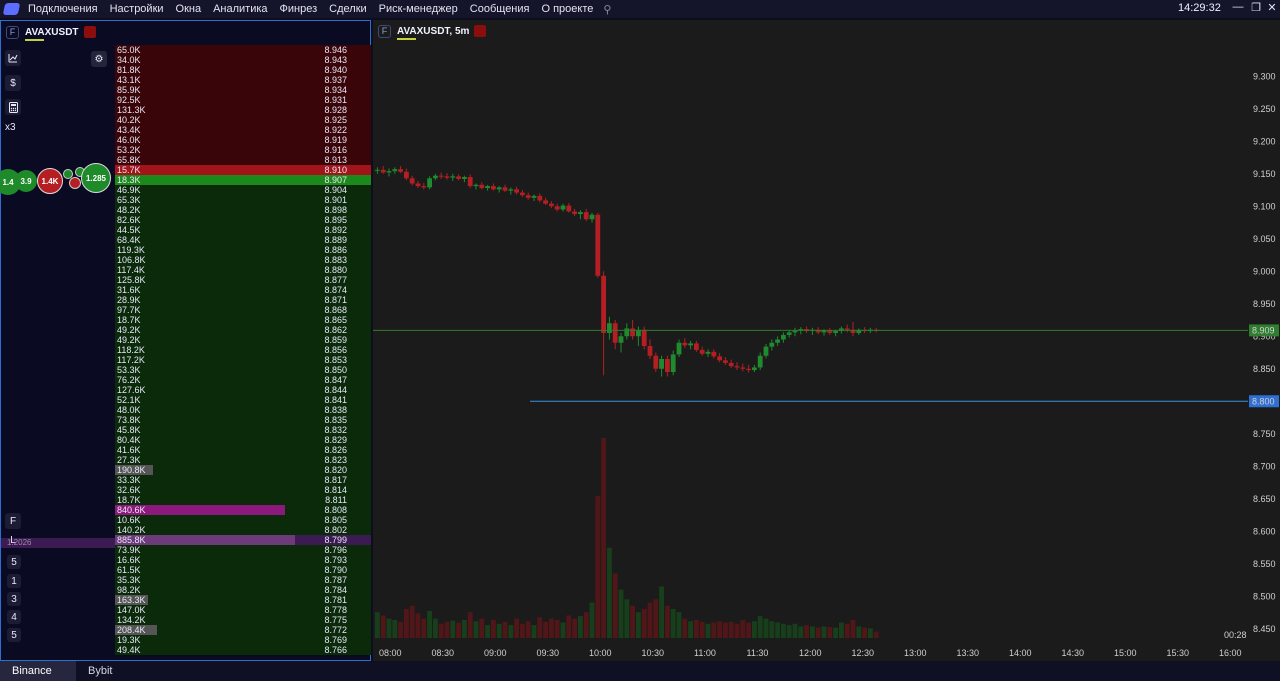 The height and width of the screenshot is (681, 1280). Describe the element at coordinates (243, 520) in the screenshot. I see `order-book-row: 10.6K 8.805` at that location.